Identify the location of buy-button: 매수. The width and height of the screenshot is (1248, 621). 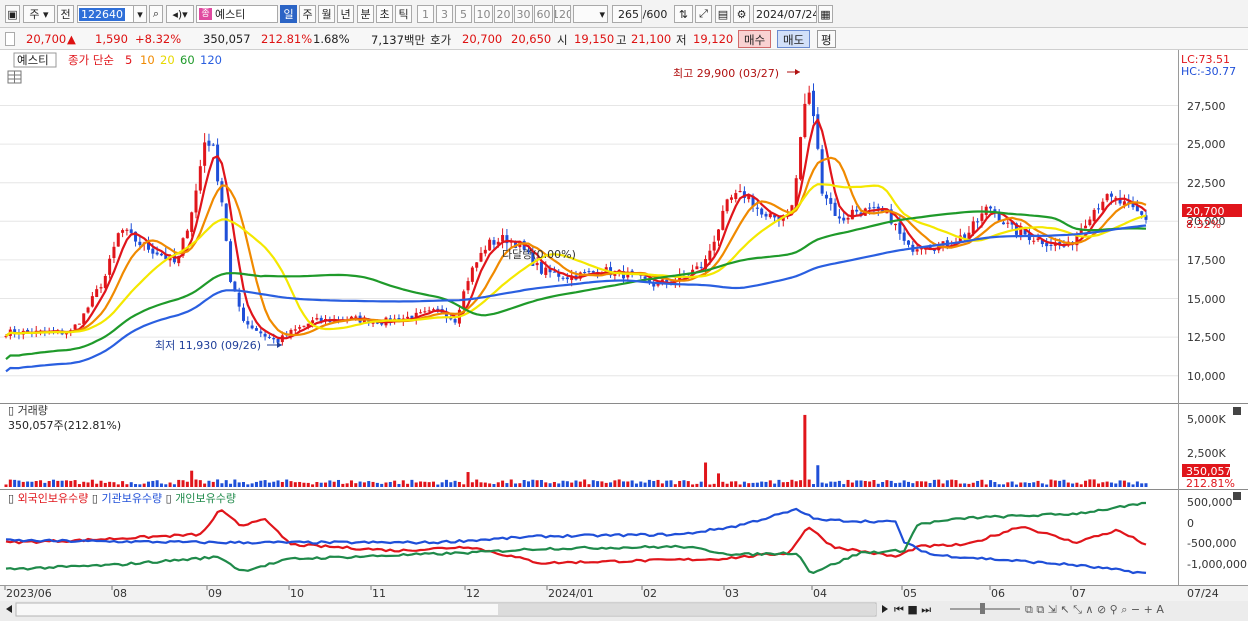
(755, 39).